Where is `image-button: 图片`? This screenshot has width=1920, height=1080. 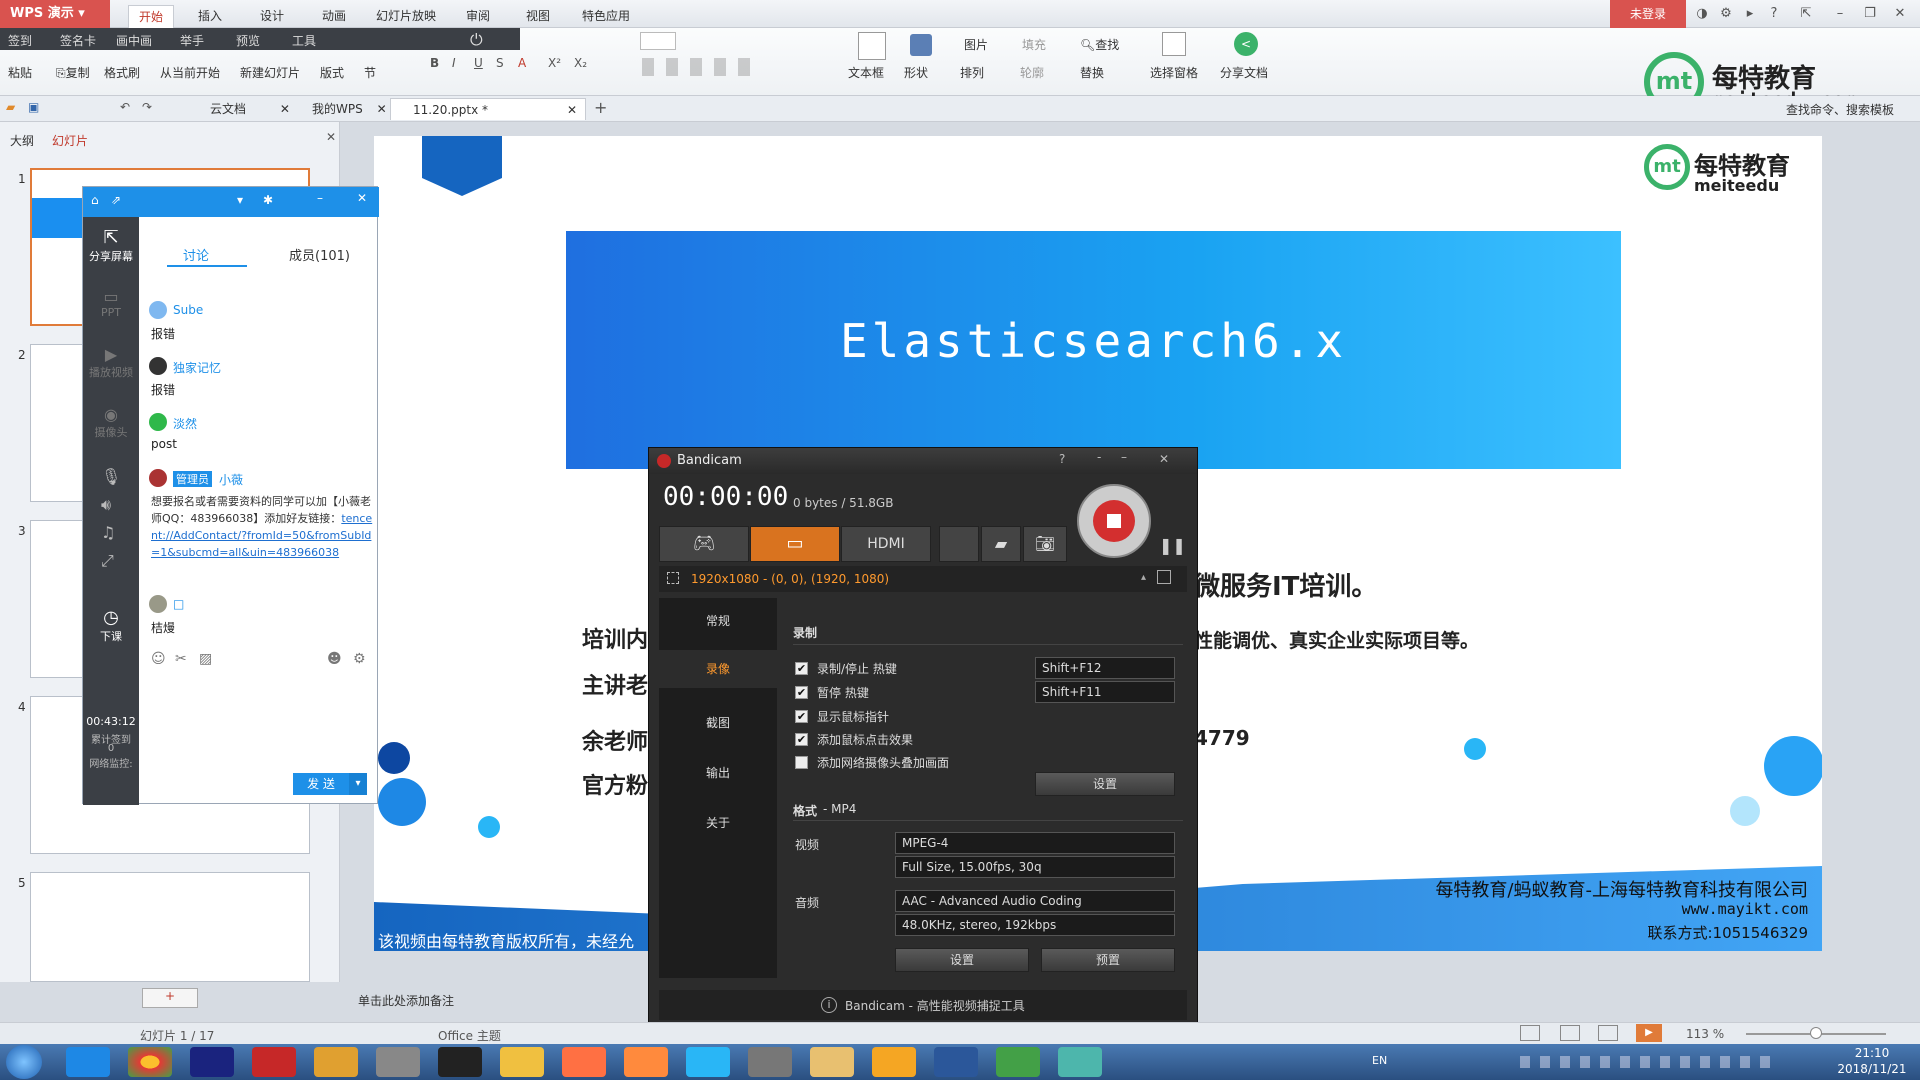 image-button: 图片 is located at coordinates (976, 44).